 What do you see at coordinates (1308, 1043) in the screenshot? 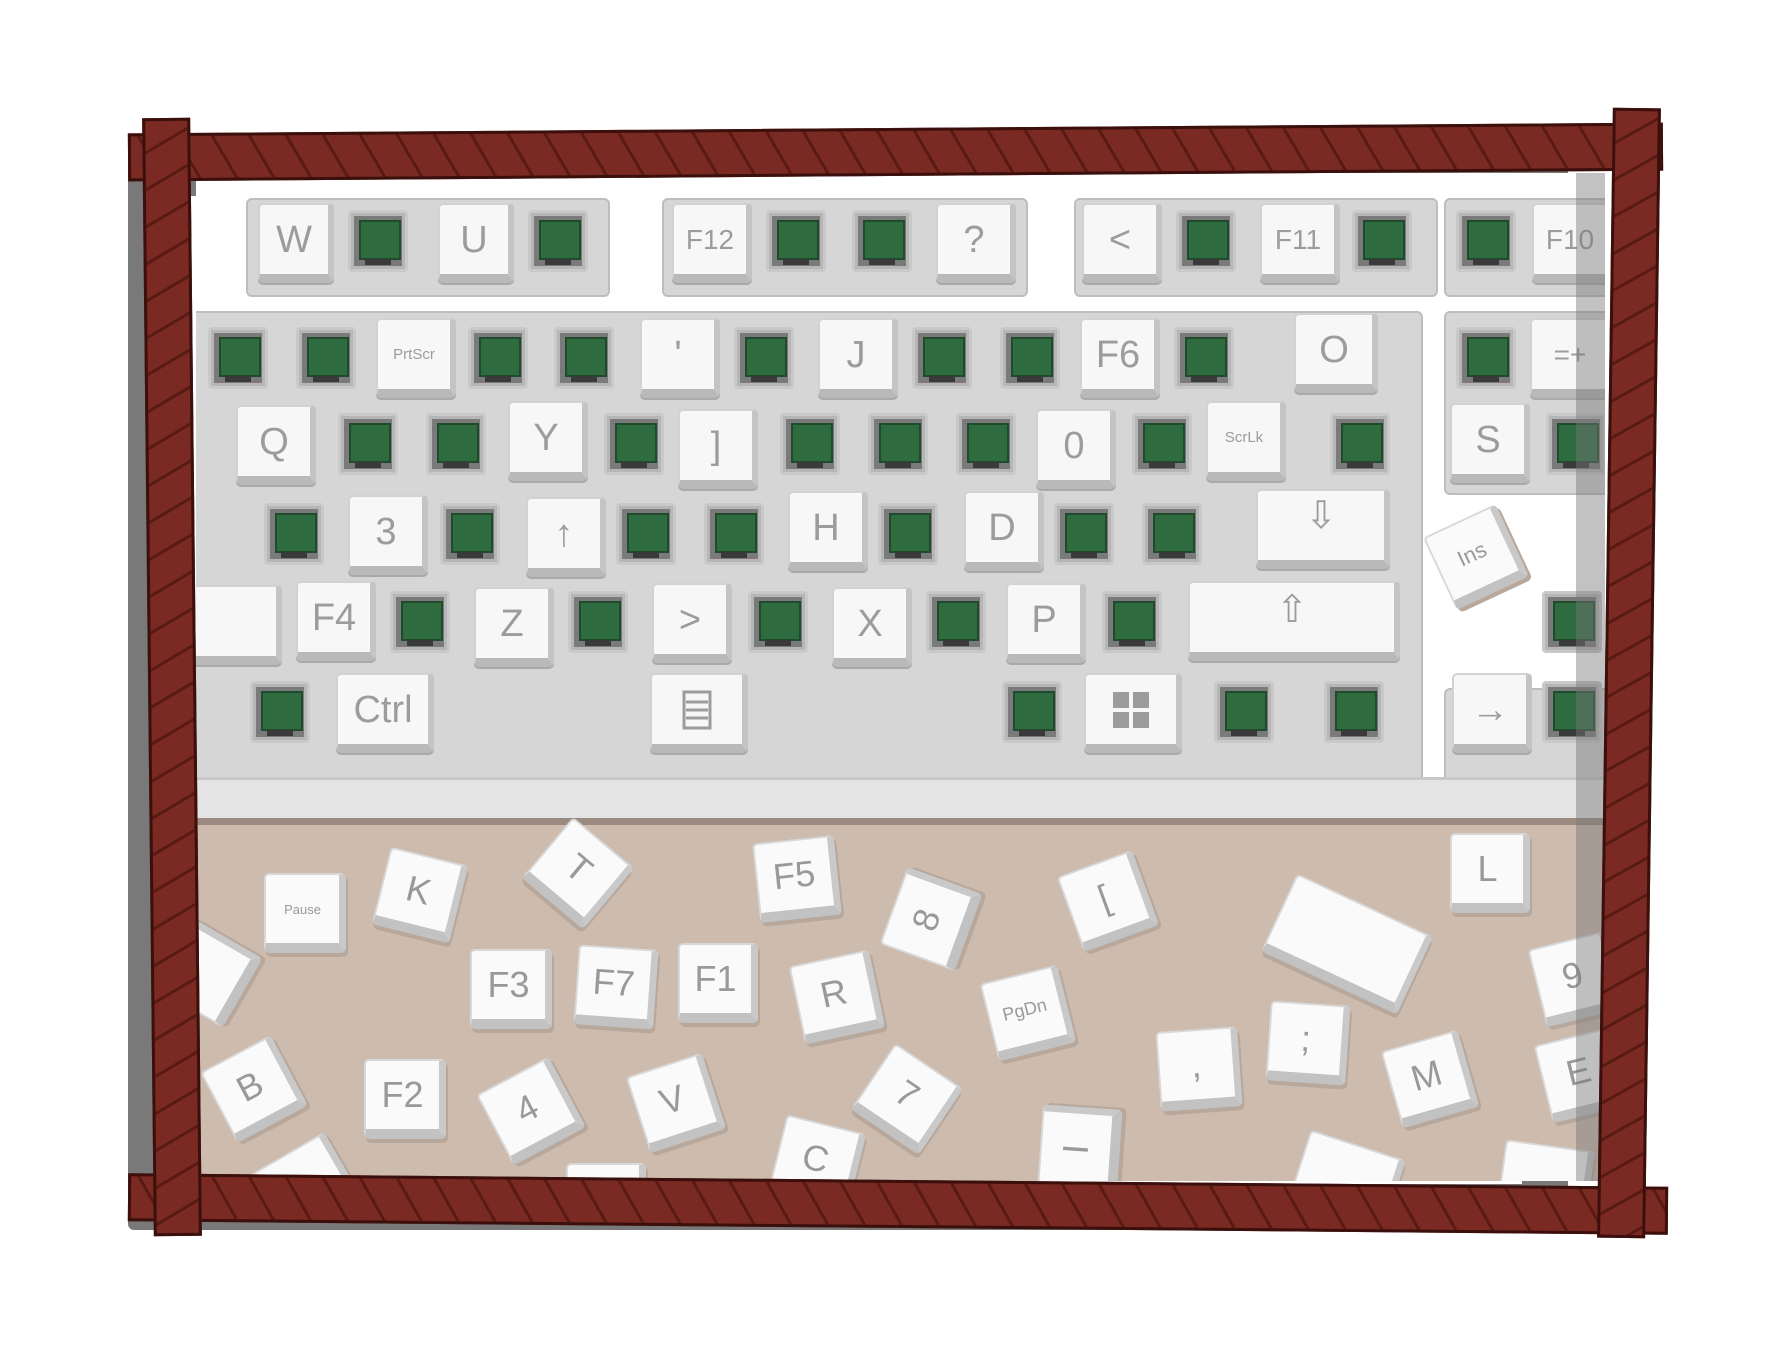
I see `loose-key-semicolon: ;` at bounding box center [1308, 1043].